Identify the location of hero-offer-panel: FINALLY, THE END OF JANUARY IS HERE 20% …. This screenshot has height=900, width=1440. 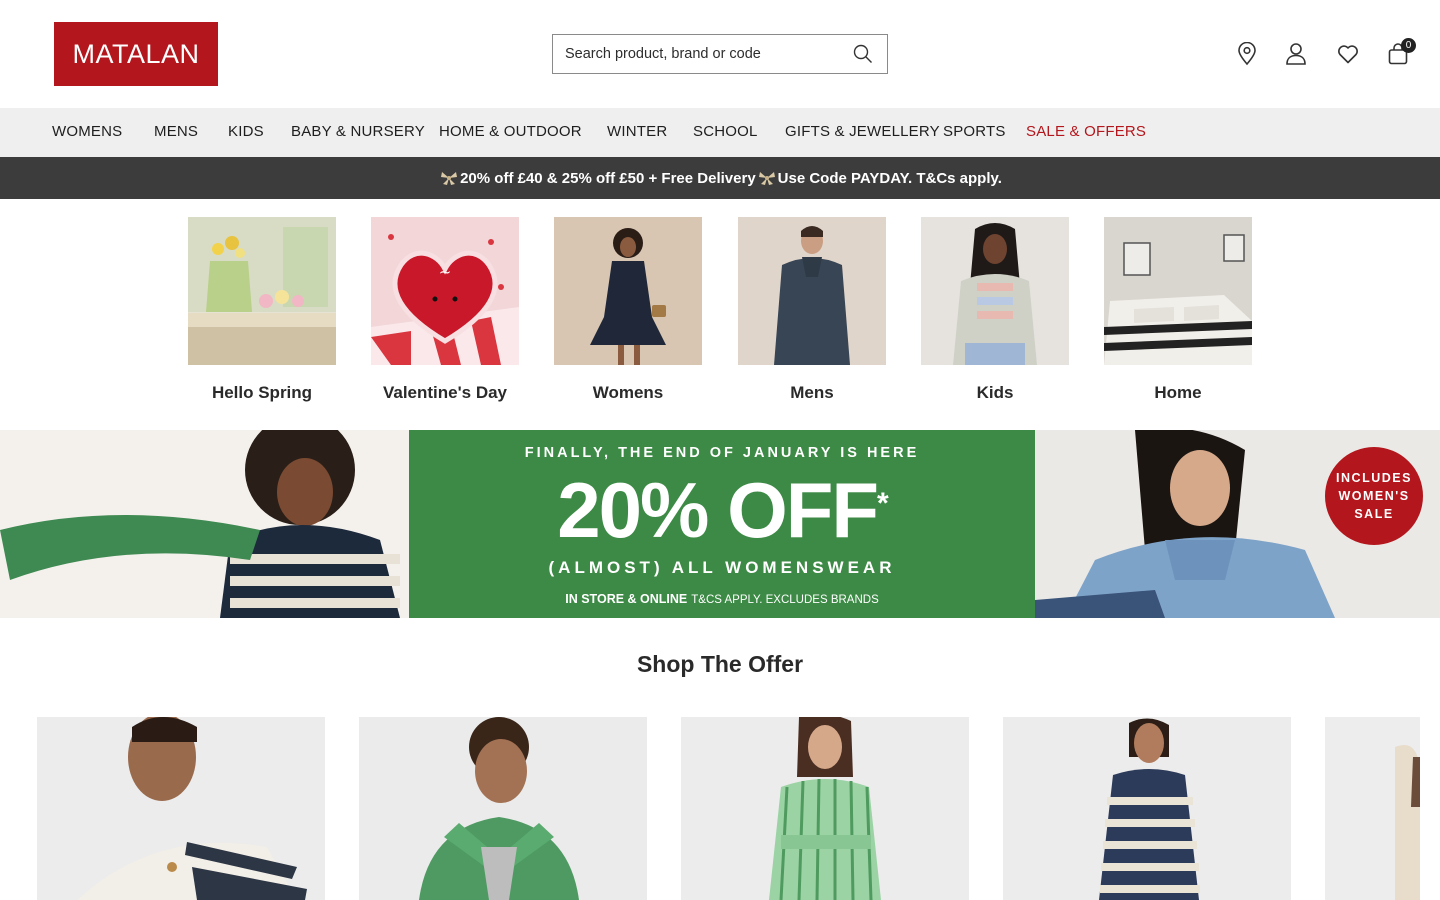
(722, 524).